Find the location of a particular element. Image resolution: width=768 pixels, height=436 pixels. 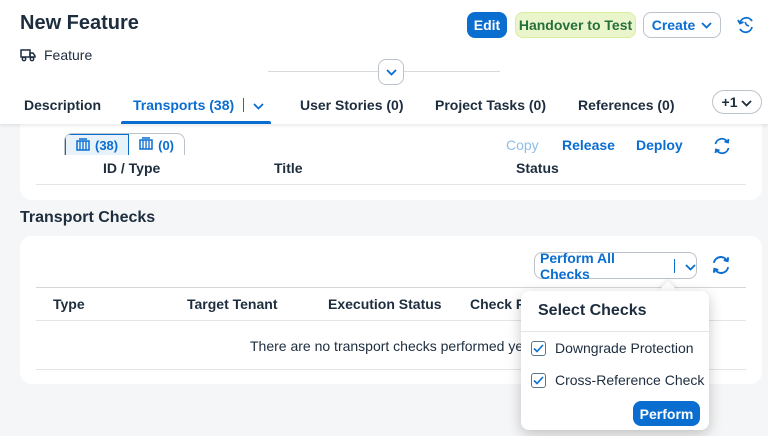

active-tab-indicator is located at coordinates (196, 122).